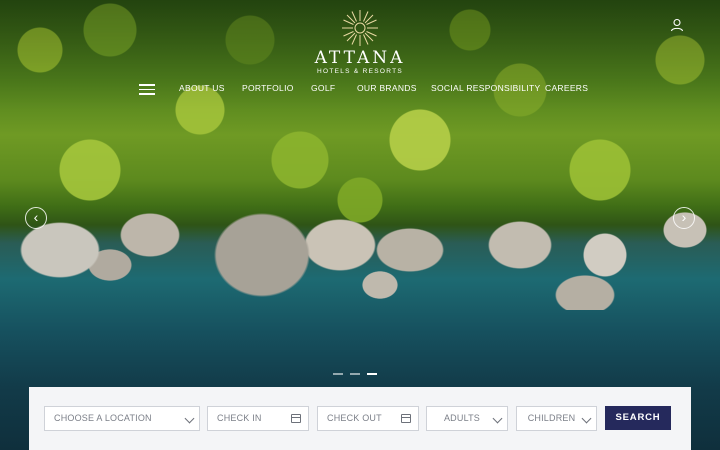 This screenshot has width=720, height=450. I want to click on check-out-field: CHECK OUT, so click(368, 418).